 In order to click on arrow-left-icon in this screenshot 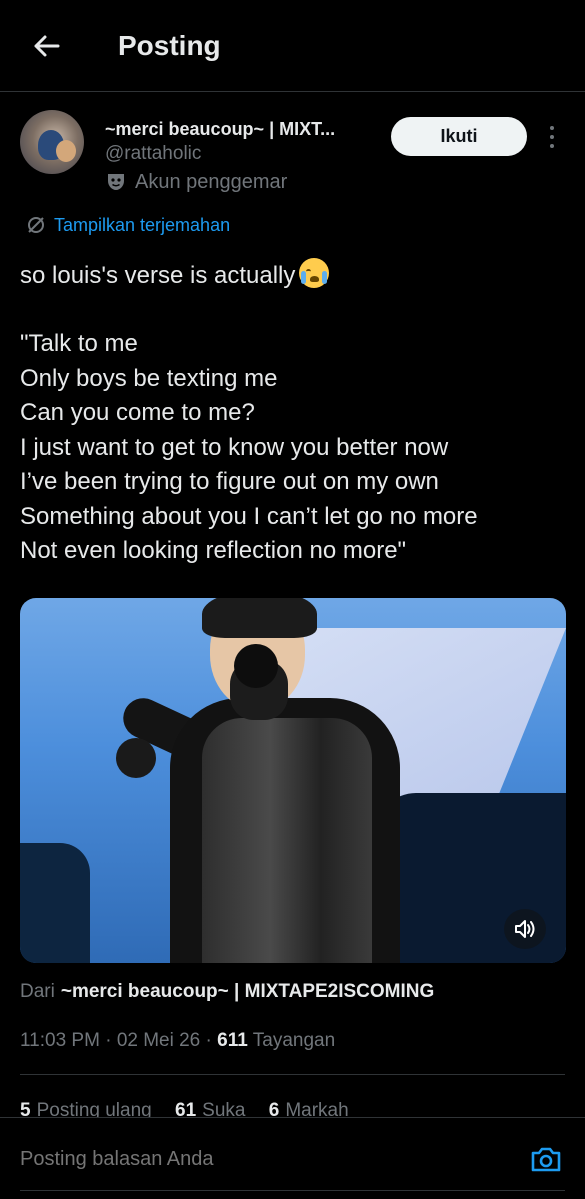, I will do `click(47, 46)`.